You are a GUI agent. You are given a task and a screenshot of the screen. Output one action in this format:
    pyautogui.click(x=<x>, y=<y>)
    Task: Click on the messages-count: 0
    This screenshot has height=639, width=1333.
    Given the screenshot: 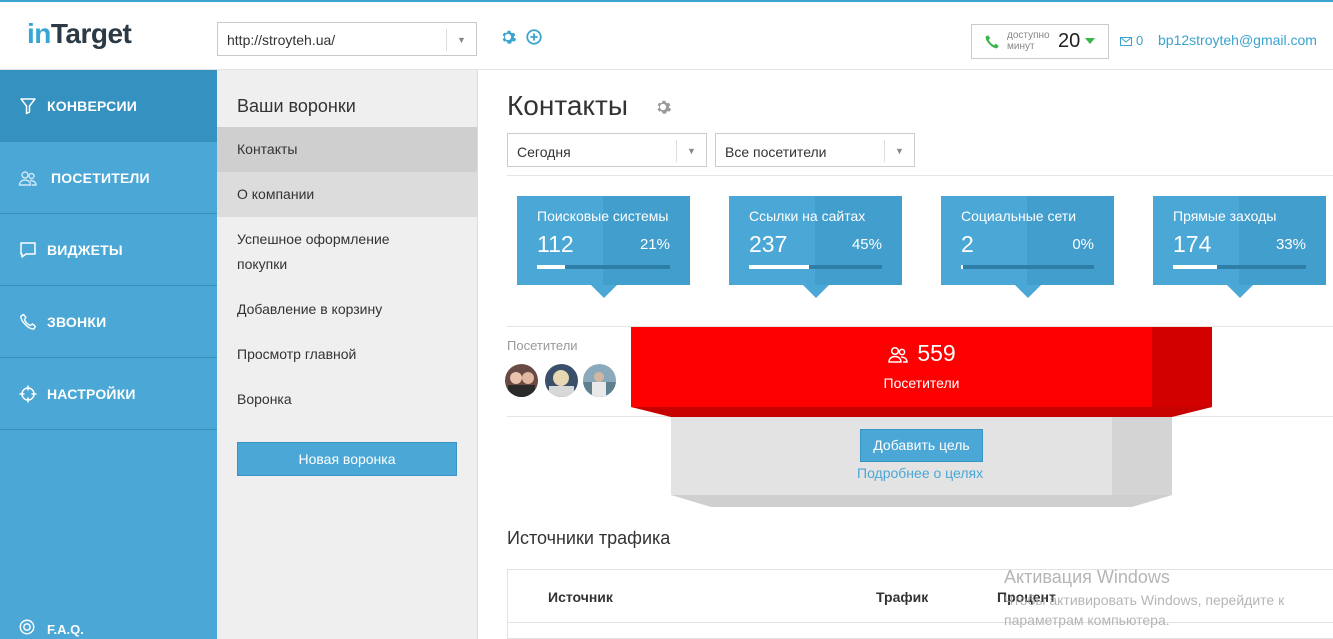 What is the action you would take?
    pyautogui.click(x=1140, y=40)
    